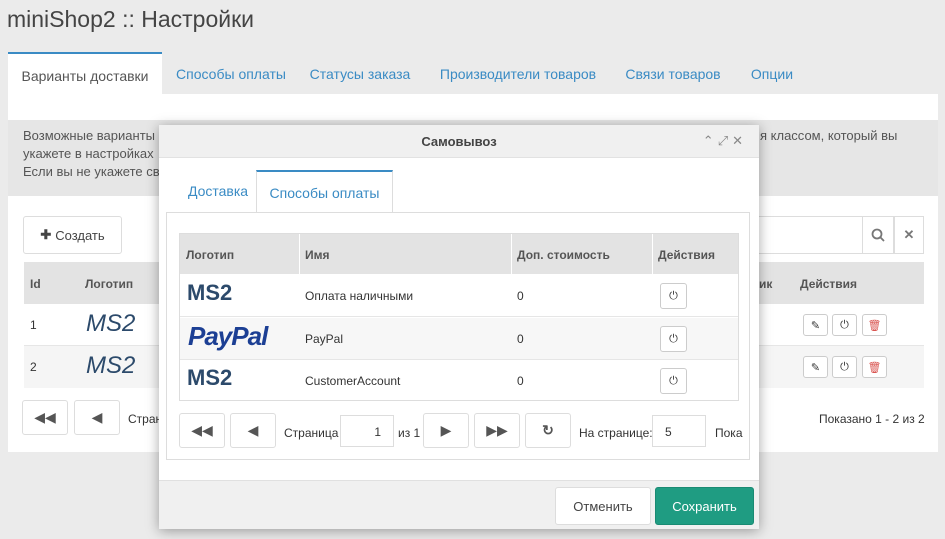 Image resolution: width=945 pixels, height=539 pixels. I want to click on create-button: ✚ Создать, so click(72, 235).